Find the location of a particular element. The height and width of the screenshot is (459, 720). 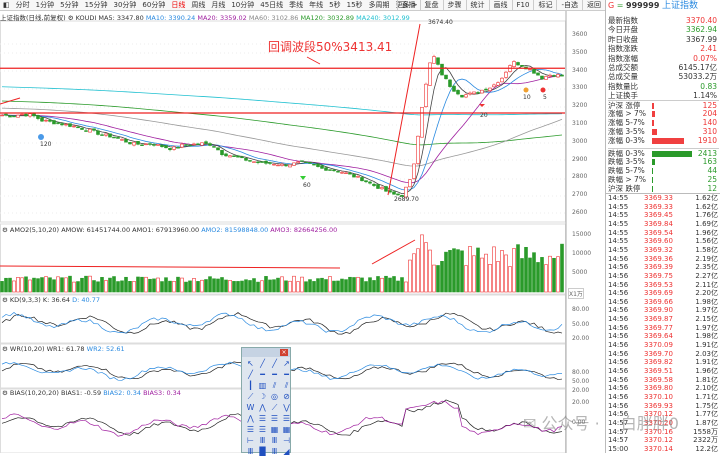

drawing-tool-icon: ◎ is located at coordinates (274, 397).